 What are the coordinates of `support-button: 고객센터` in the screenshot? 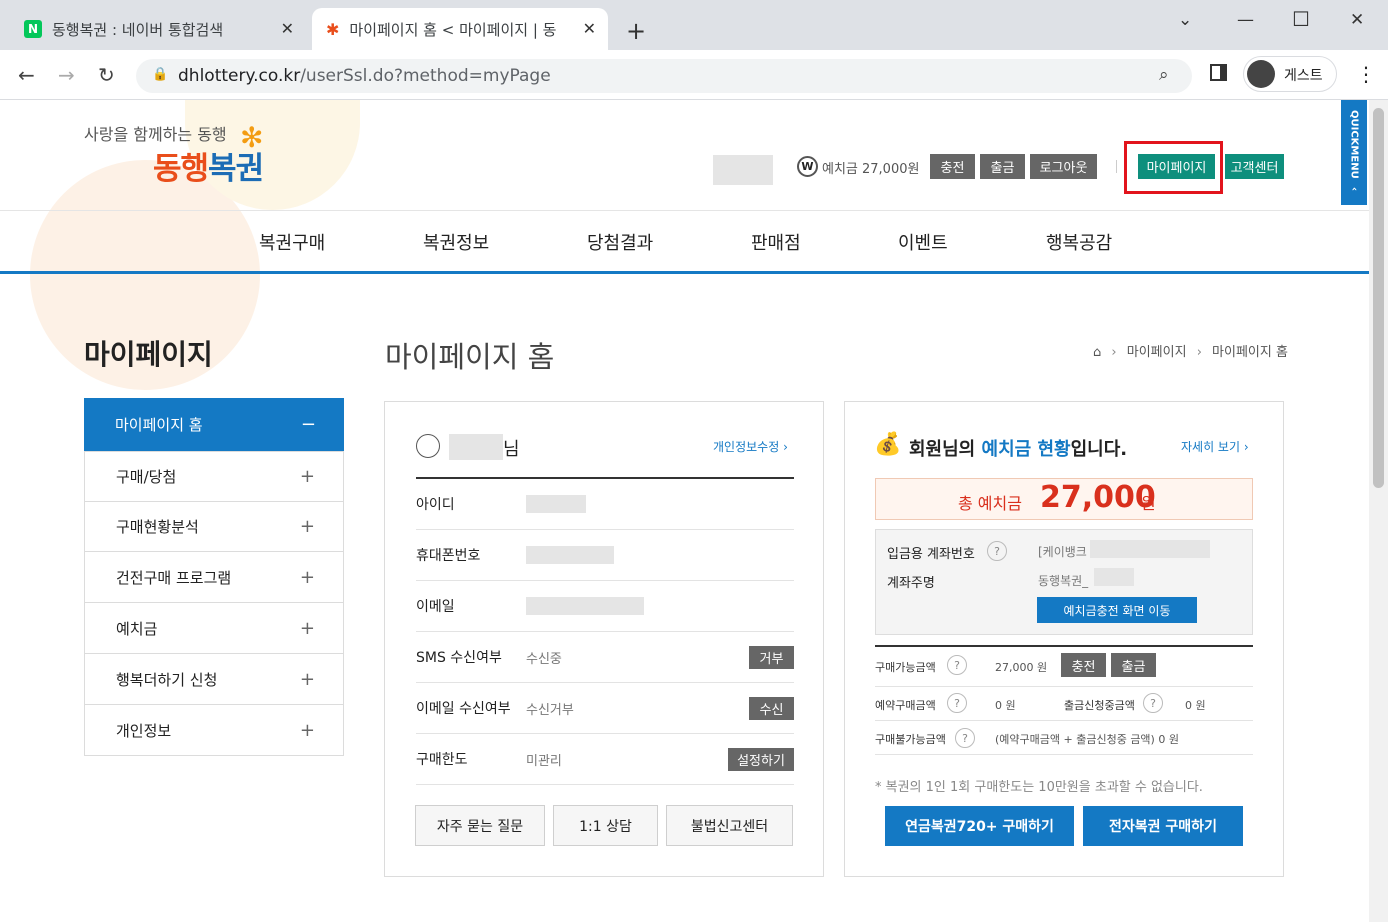 It's located at (1254, 166).